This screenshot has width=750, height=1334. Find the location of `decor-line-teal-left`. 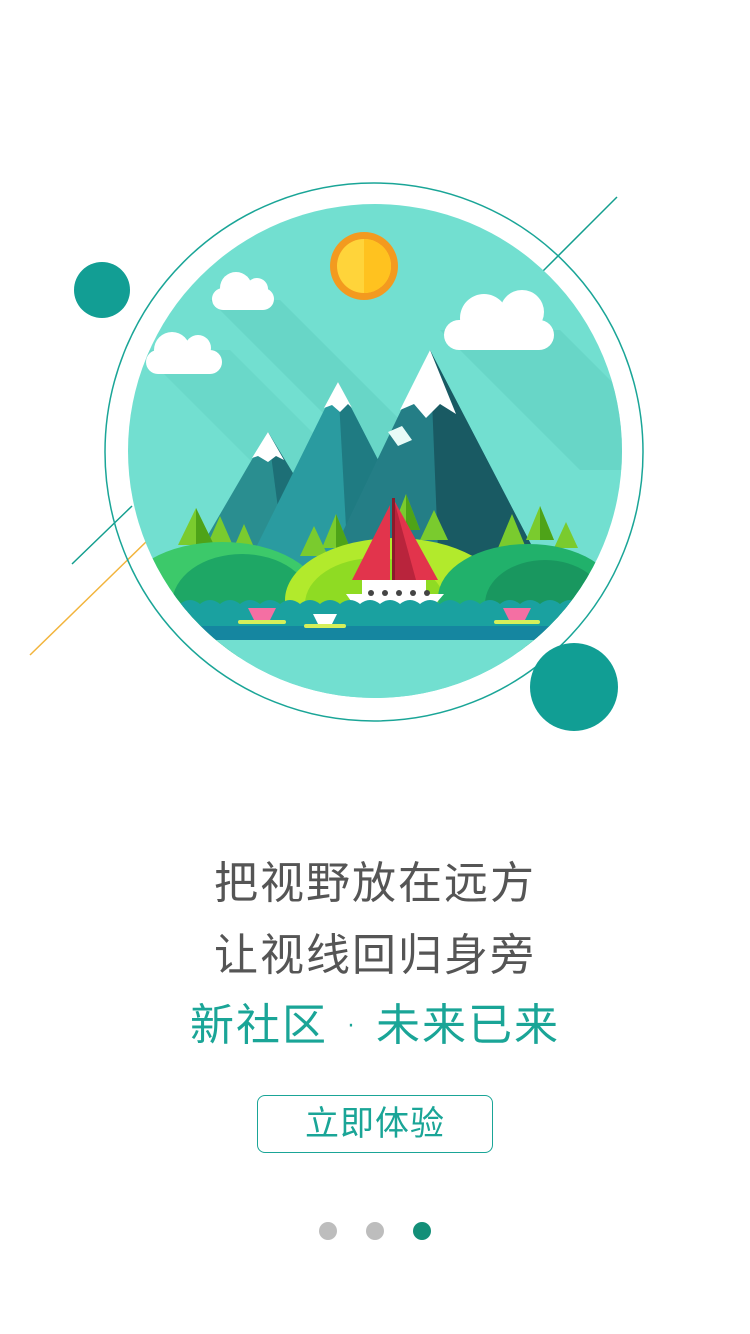

decor-line-teal-left is located at coordinates (102, 535).